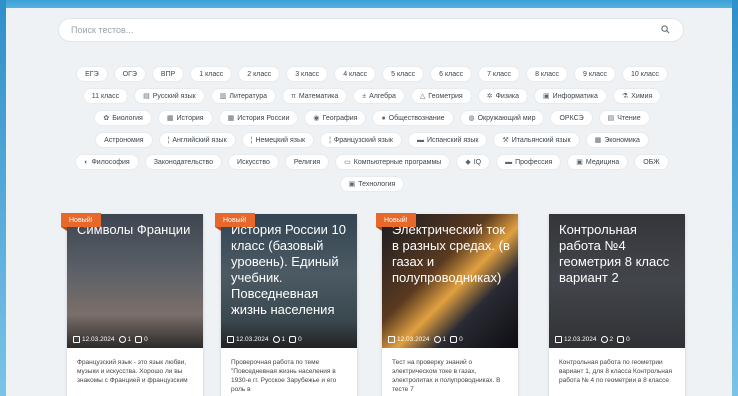 The height and width of the screenshot is (396, 738). I want to click on search-bar, so click(371, 30).